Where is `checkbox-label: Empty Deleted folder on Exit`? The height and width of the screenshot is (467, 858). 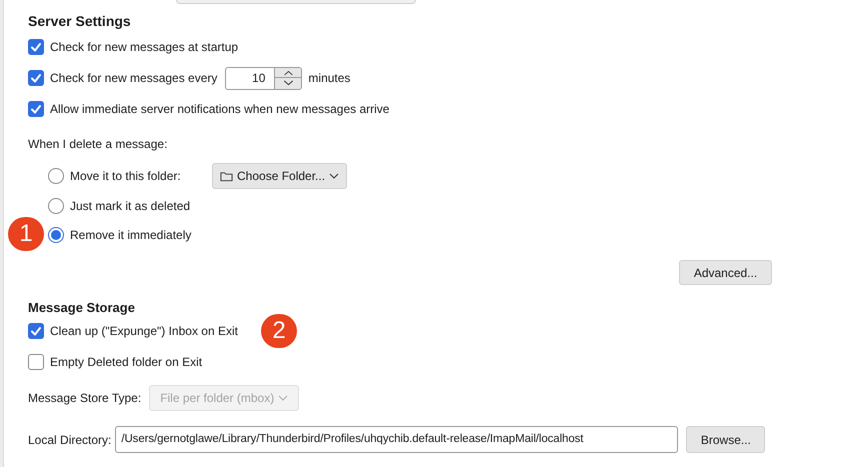 checkbox-label: Empty Deleted folder on Exit is located at coordinates (126, 362).